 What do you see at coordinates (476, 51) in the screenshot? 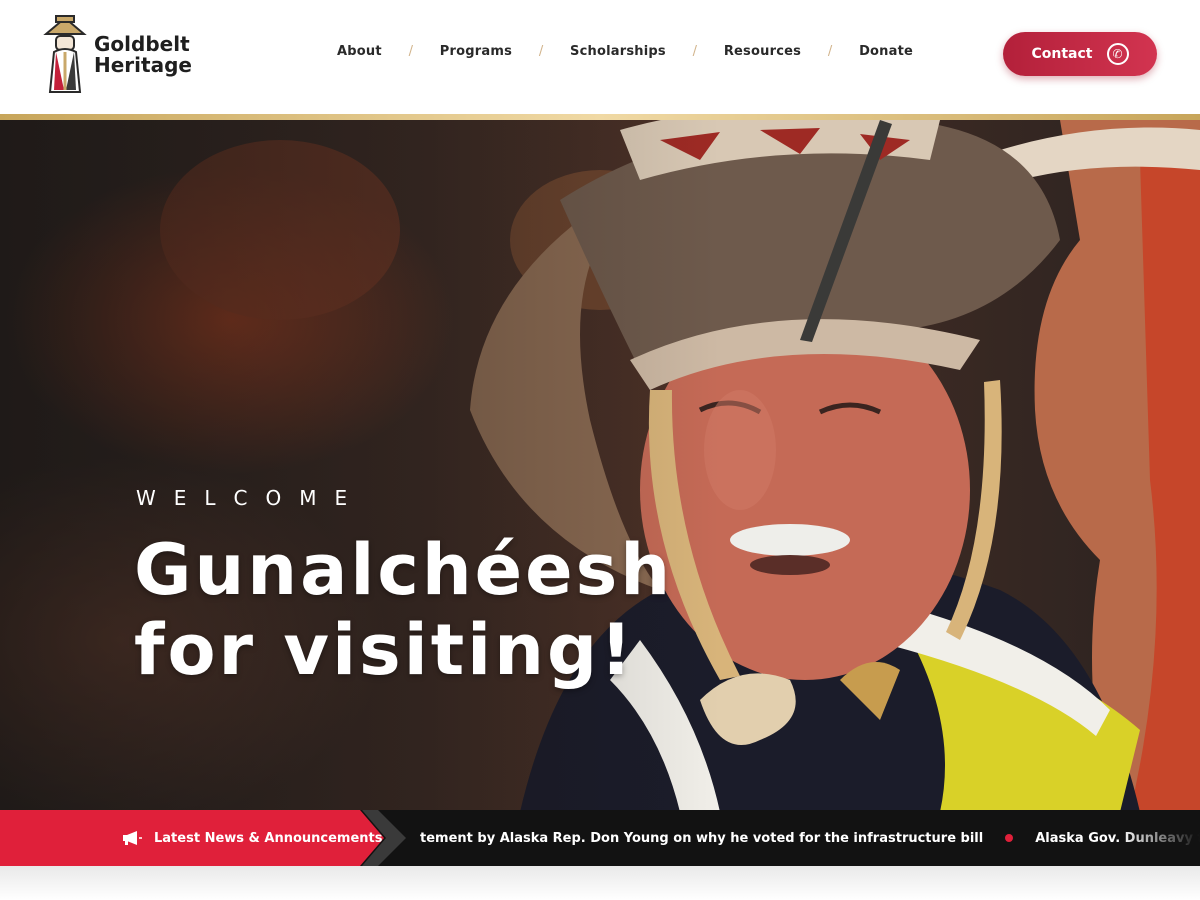
I see `nav-programs: Programs` at bounding box center [476, 51].